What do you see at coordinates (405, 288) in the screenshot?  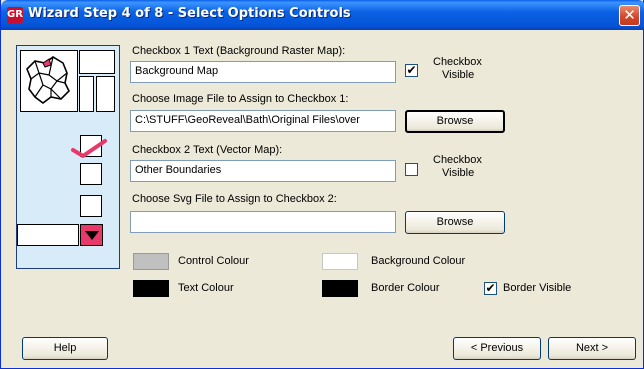 I see `border-colour-label: Border Colour` at bounding box center [405, 288].